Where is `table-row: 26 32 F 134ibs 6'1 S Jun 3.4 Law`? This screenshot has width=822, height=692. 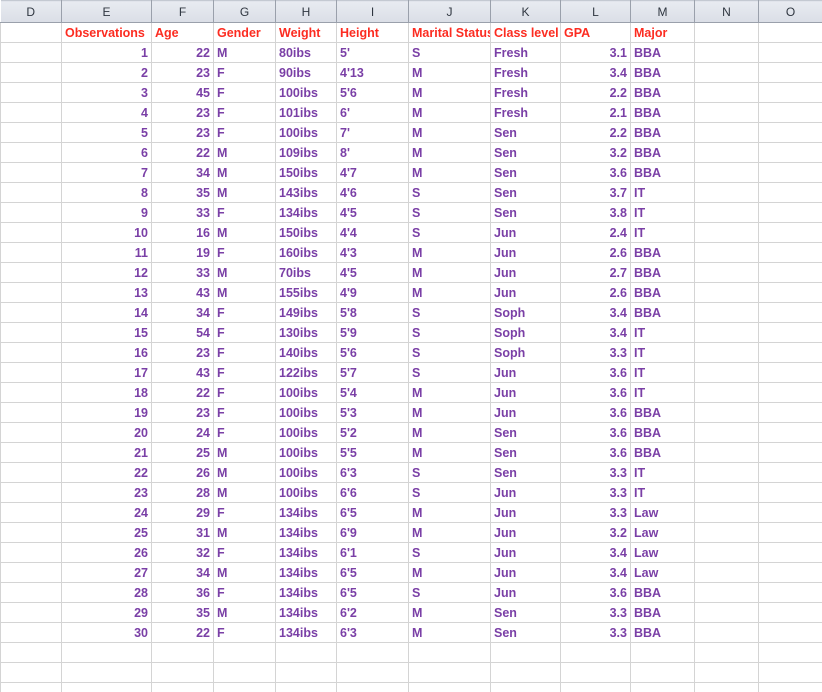
table-row: 26 32 F 134ibs 6'1 S Jun 3.4 Law is located at coordinates (411, 552).